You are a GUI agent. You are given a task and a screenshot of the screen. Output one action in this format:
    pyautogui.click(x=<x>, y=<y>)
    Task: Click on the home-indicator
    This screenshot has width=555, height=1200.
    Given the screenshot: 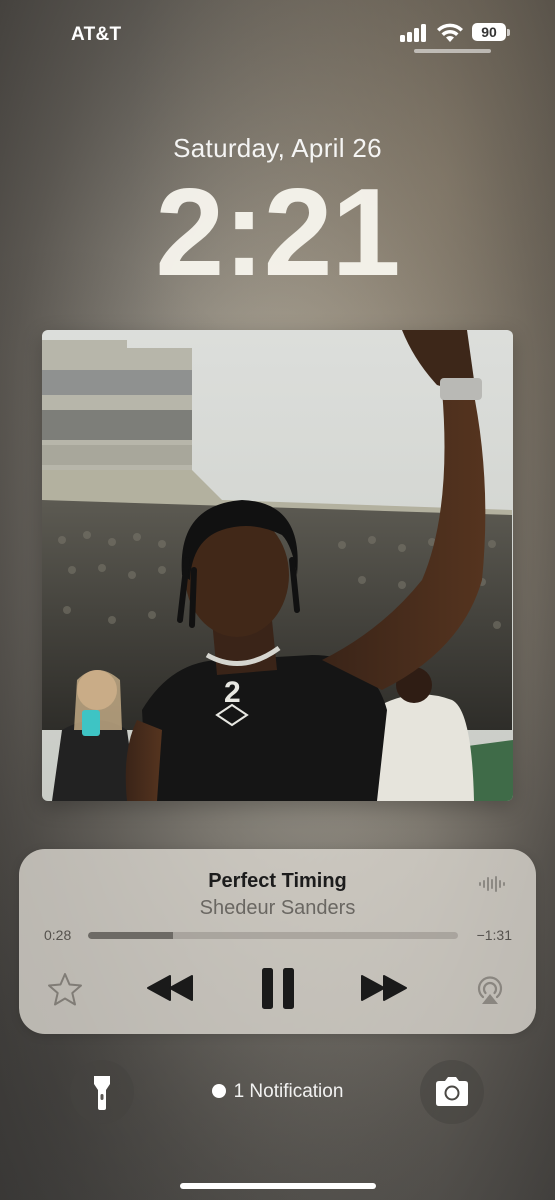 What is the action you would take?
    pyautogui.click(x=278, y=1186)
    